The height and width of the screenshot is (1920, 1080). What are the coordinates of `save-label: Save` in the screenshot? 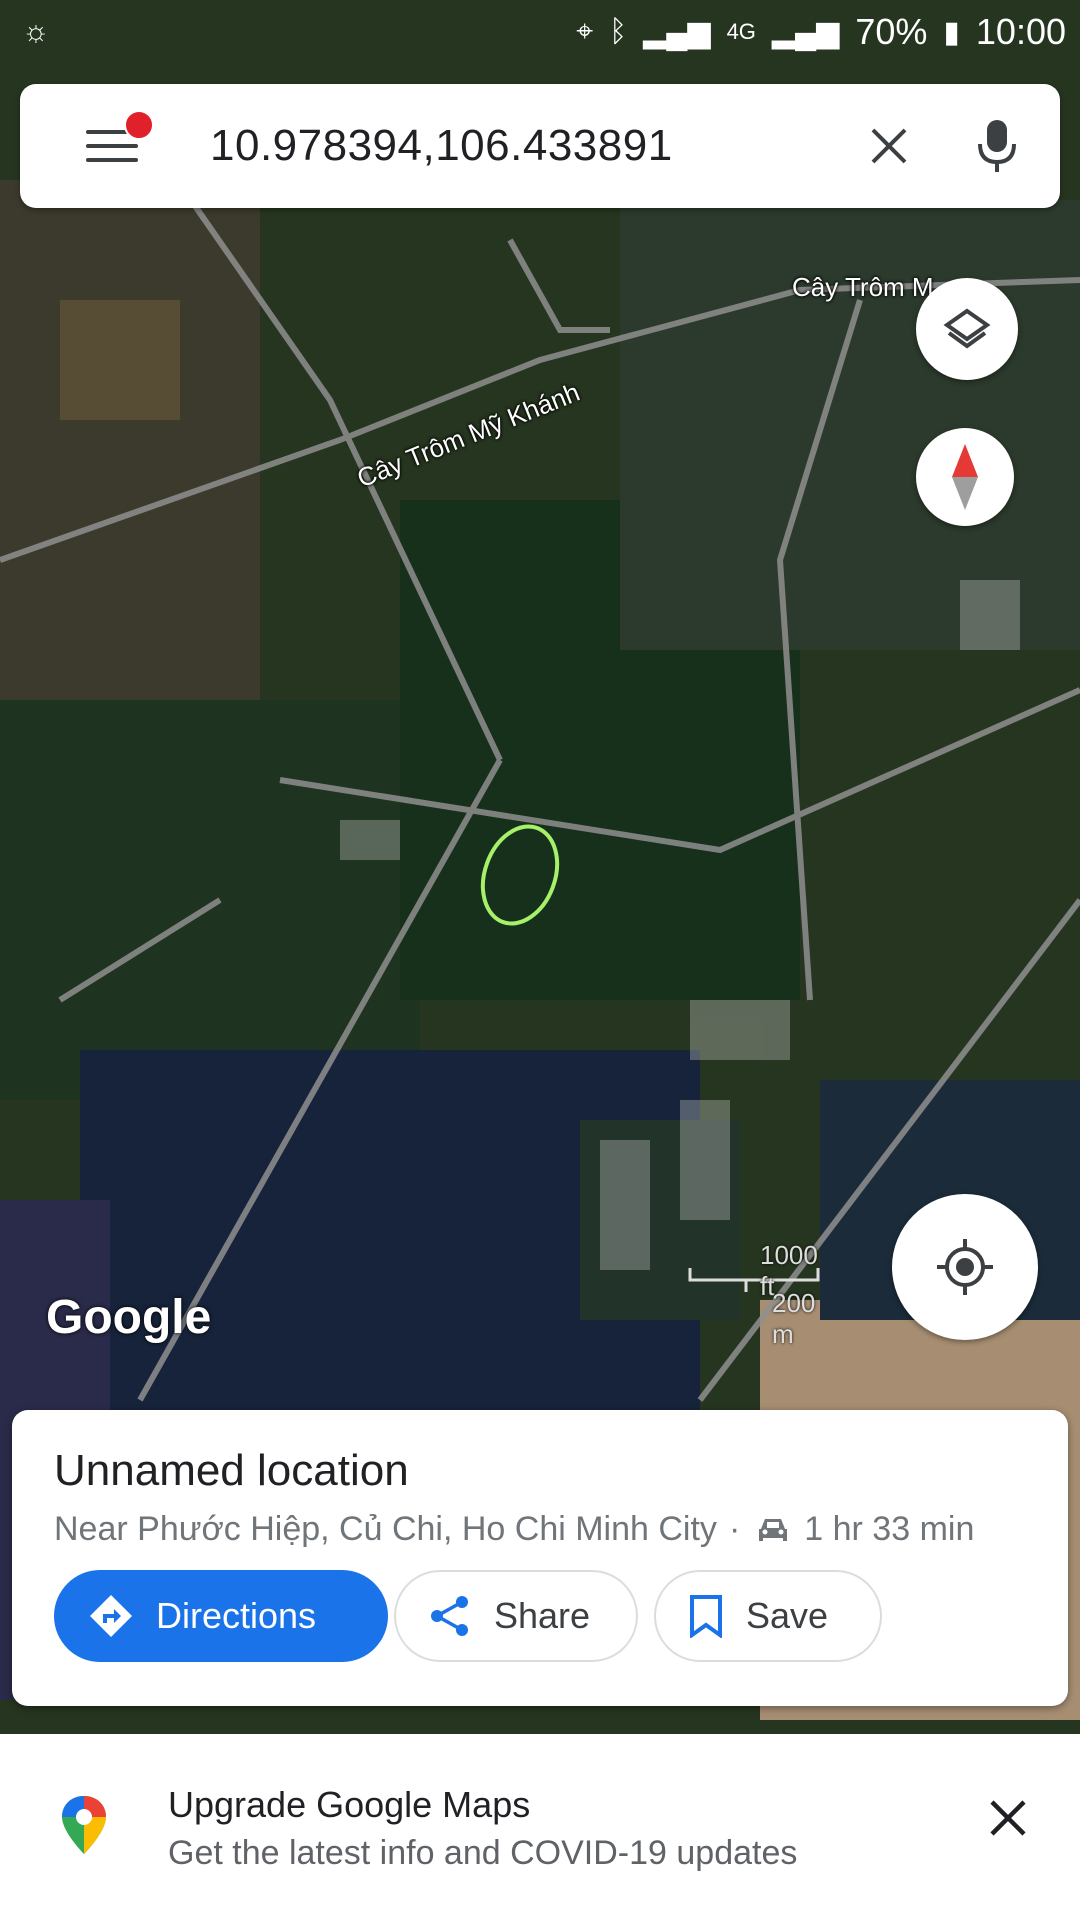 It's located at (787, 1615).